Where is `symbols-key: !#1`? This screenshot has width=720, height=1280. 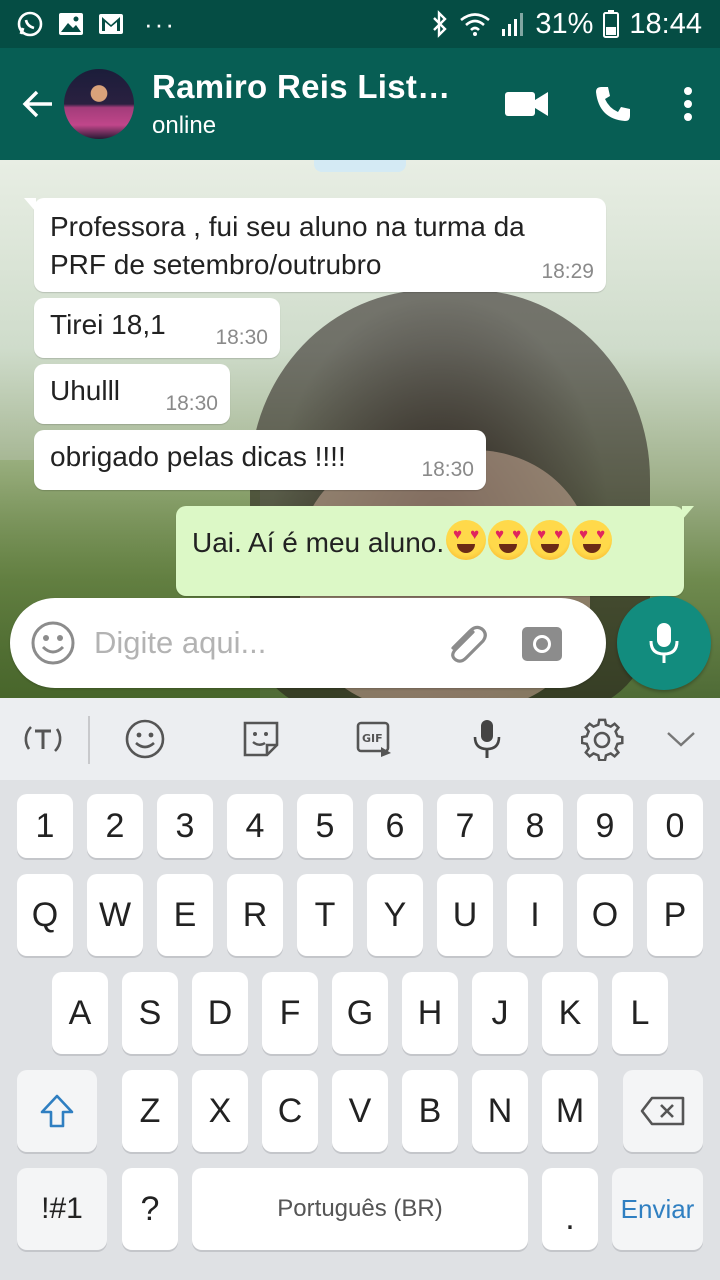
symbols-key: !#1 is located at coordinates (62, 1209).